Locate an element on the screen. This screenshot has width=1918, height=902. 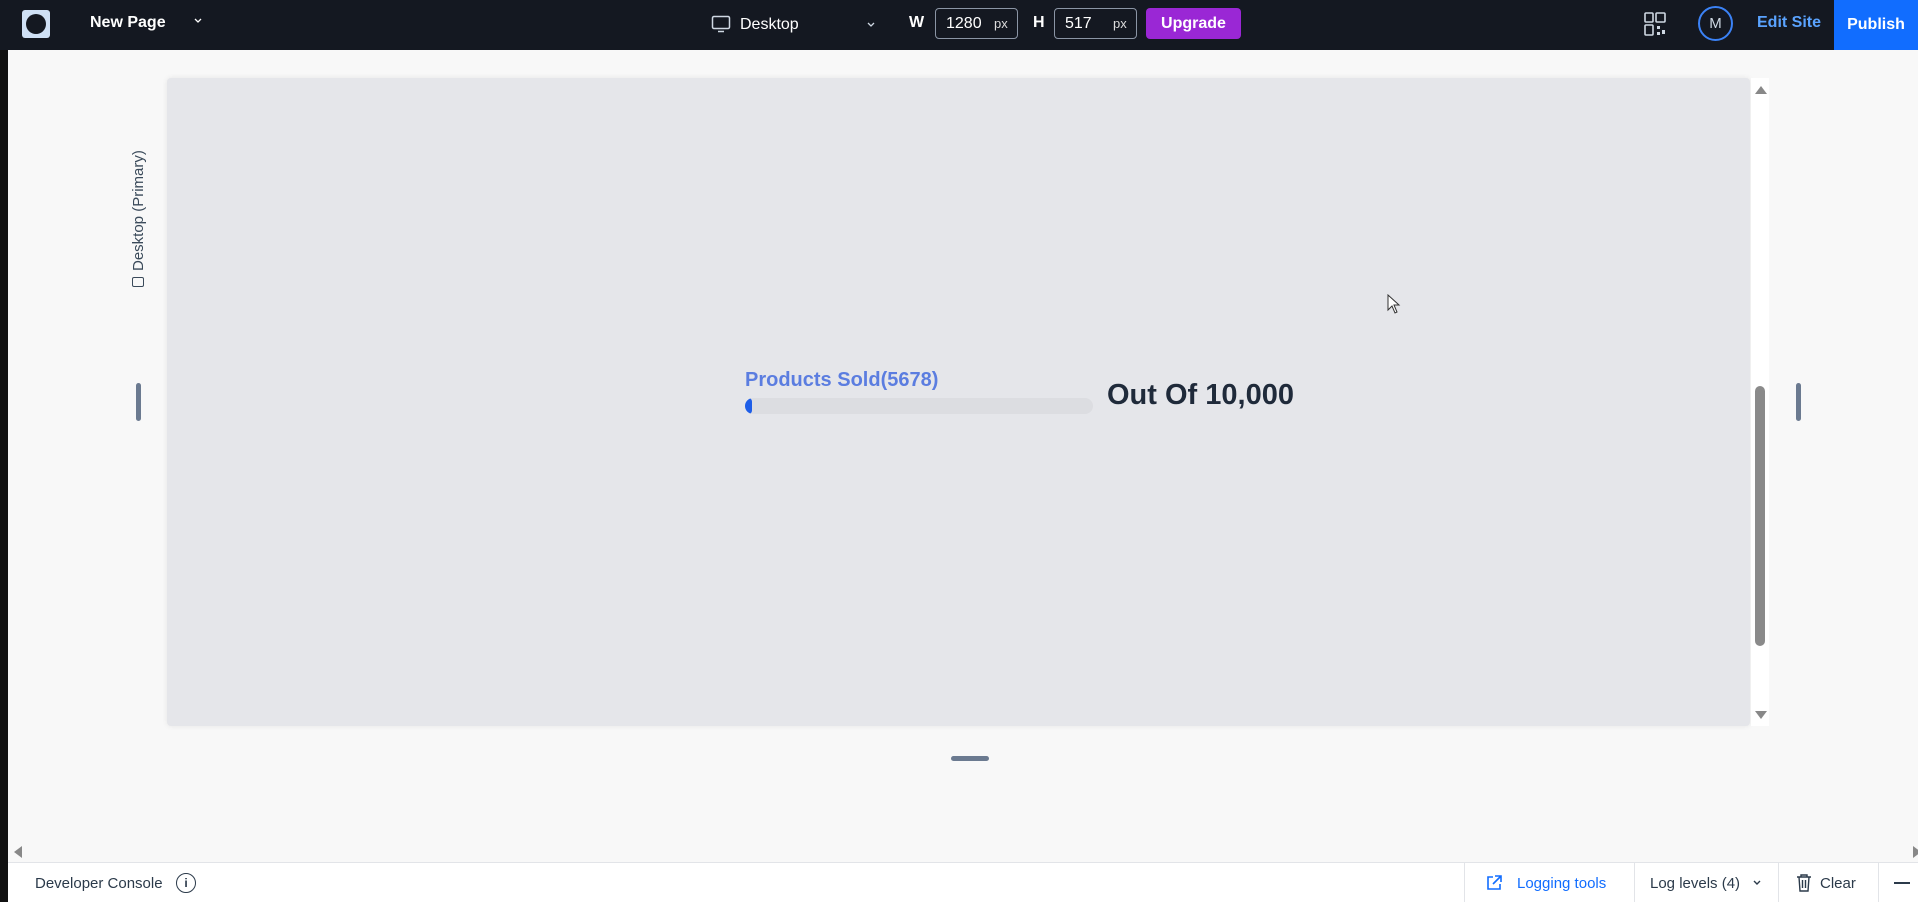
progress-title: Products Sold(5678) is located at coordinates (842, 380).